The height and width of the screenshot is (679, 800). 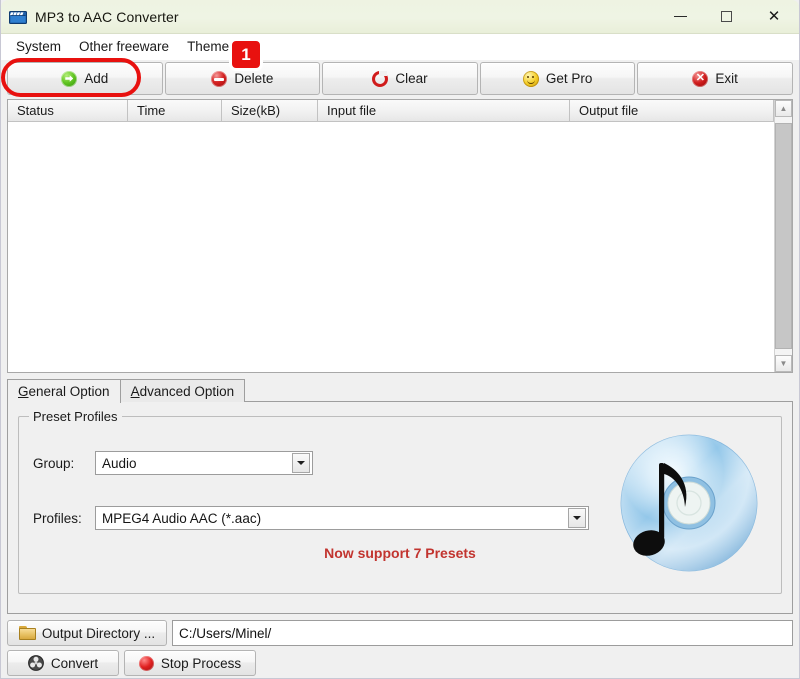 I want to click on minimize-button, so click(x=680, y=16).